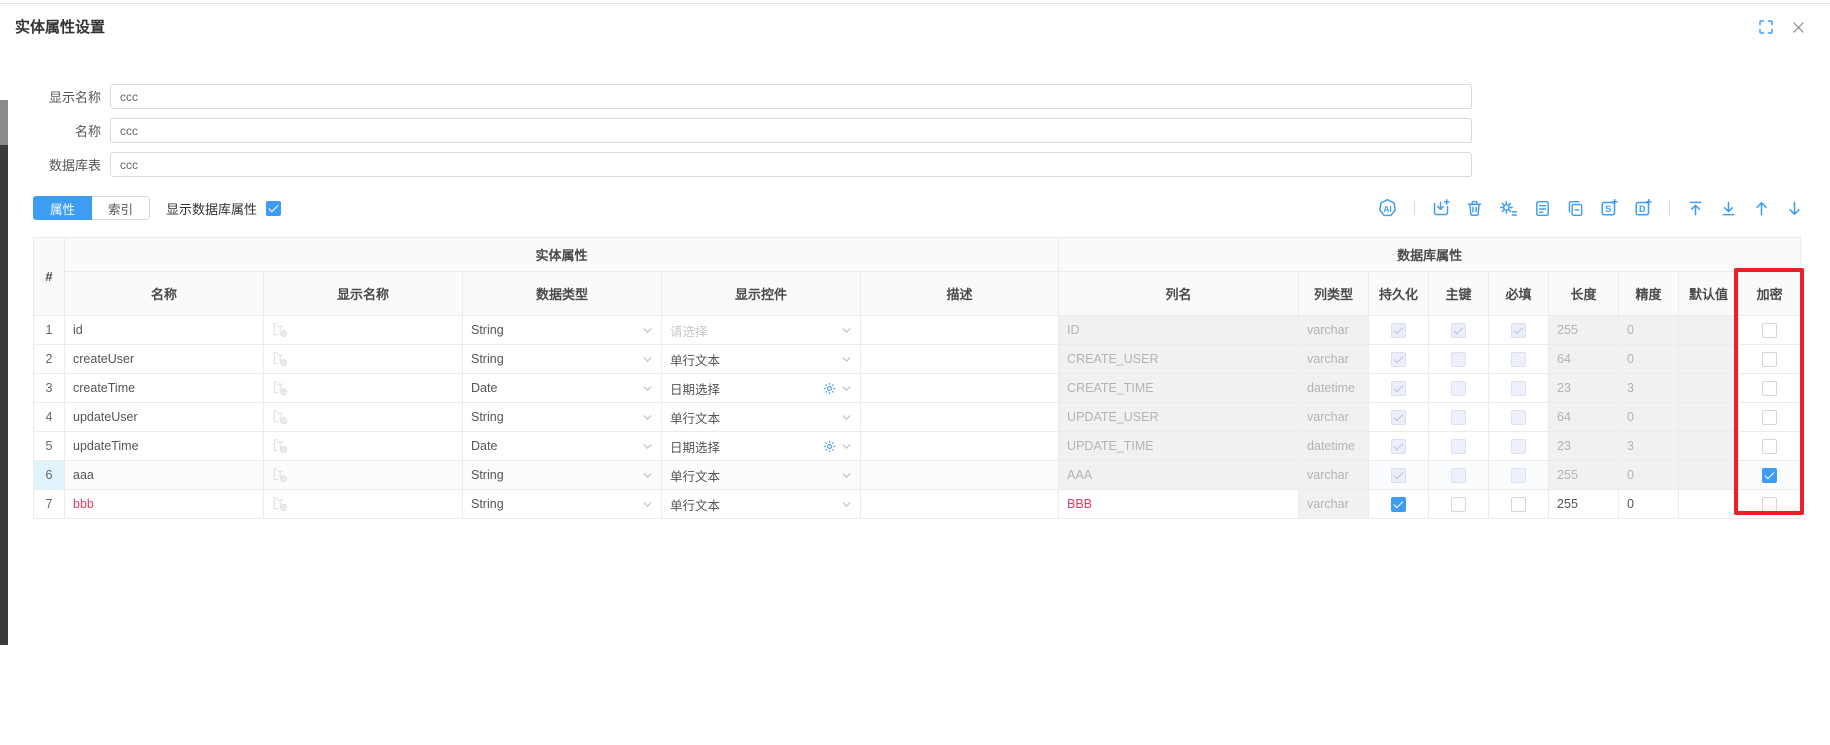 This screenshot has height=745, width=1830. I want to click on name-field, so click(791, 130).